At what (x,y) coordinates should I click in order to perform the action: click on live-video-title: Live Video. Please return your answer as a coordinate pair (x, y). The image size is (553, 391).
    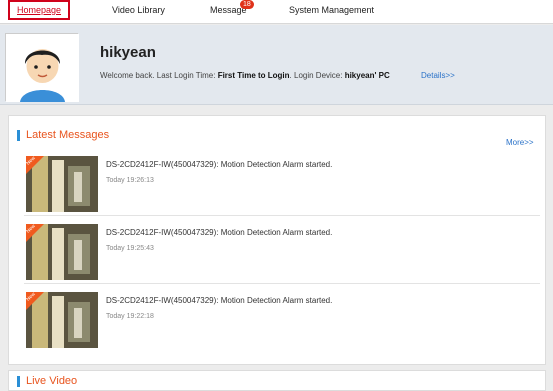
    Looking at the image, I should click on (47, 381).